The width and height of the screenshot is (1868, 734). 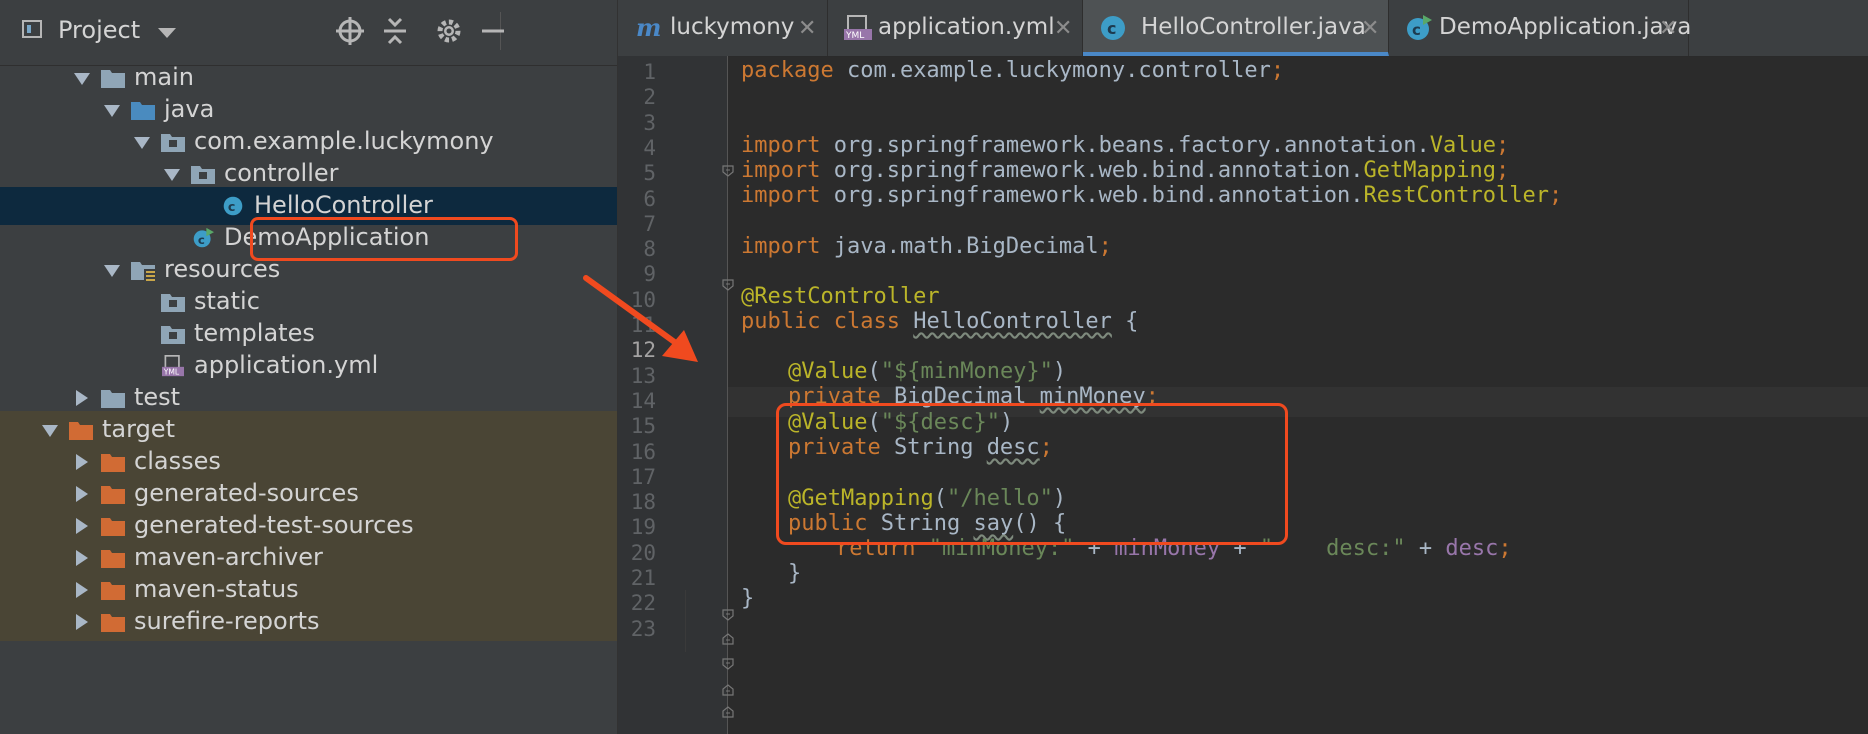 I want to click on tree-item-label: generated-test-sources, so click(x=274, y=525).